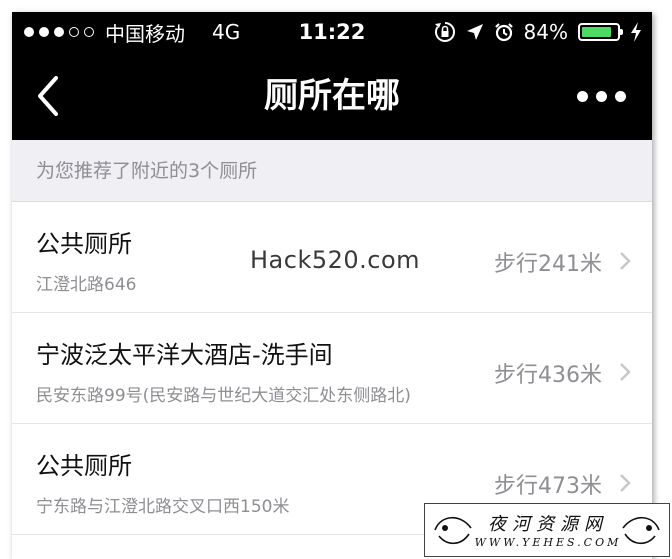  What do you see at coordinates (223, 396) in the screenshot?
I see `toilet-address: 民安东路99号(民安路与世纪大道交汇处东侧路北)` at bounding box center [223, 396].